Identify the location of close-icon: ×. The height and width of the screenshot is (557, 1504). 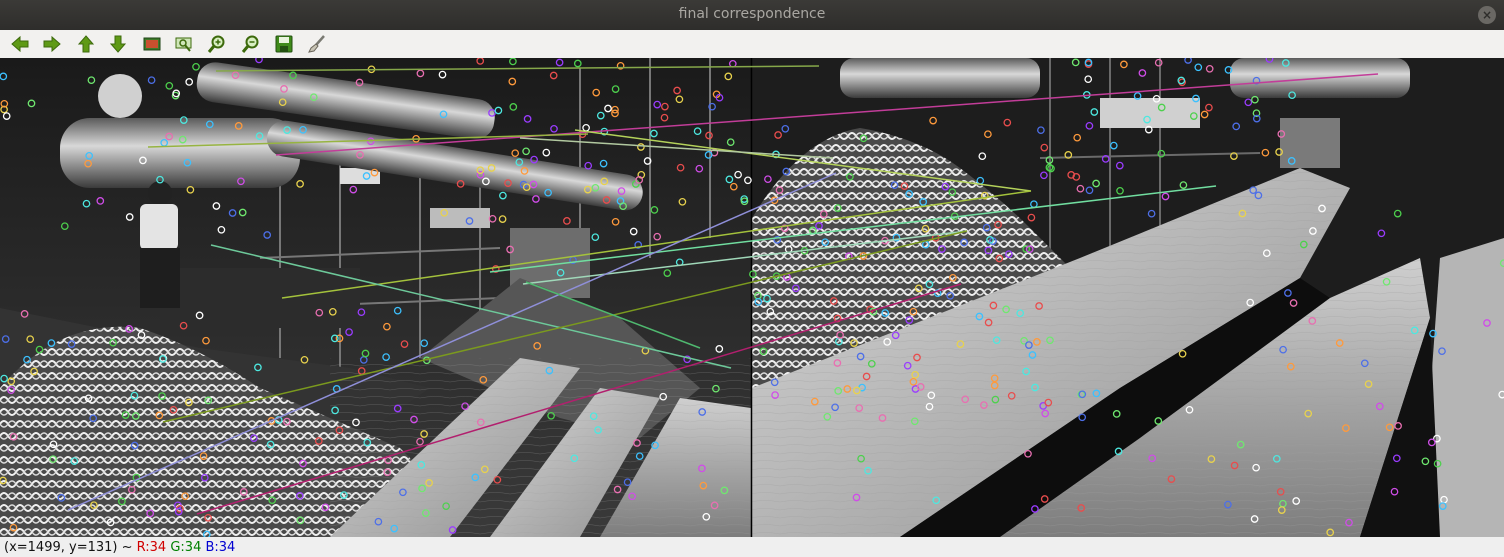
(1487, 15).